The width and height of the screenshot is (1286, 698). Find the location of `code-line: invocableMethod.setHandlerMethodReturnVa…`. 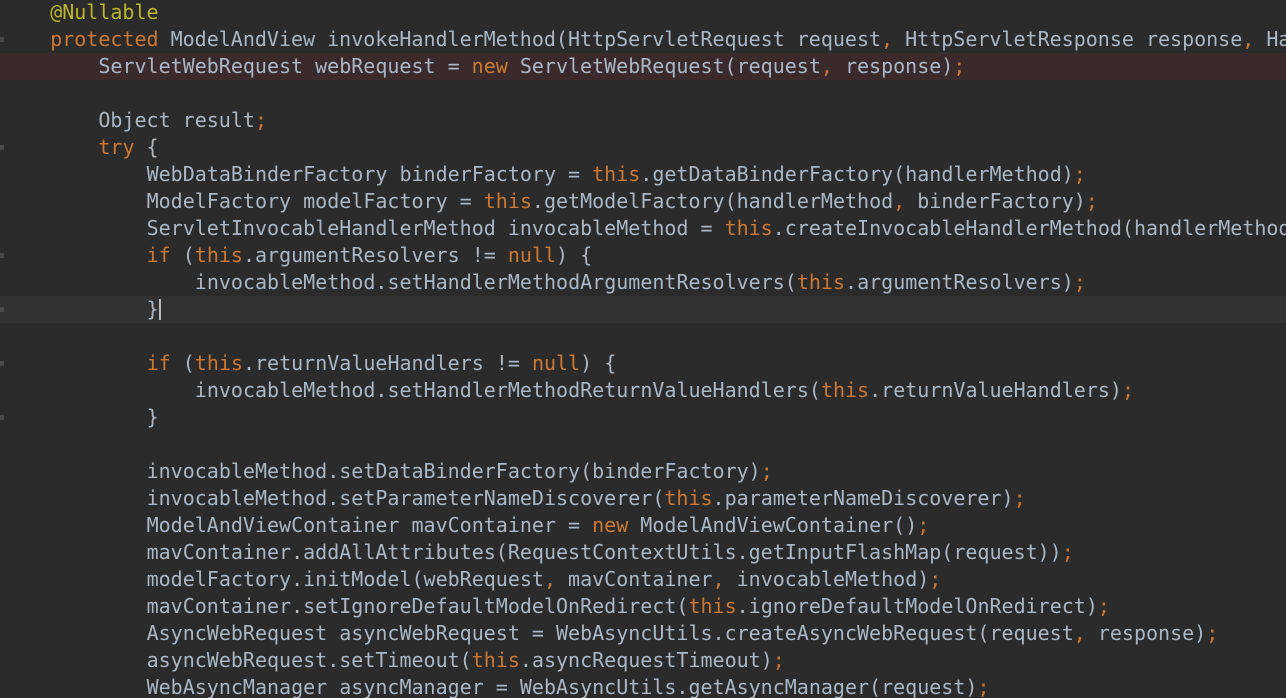

code-line: invocableMethod.setHandlerMethodReturnVa… is located at coordinates (643, 390).